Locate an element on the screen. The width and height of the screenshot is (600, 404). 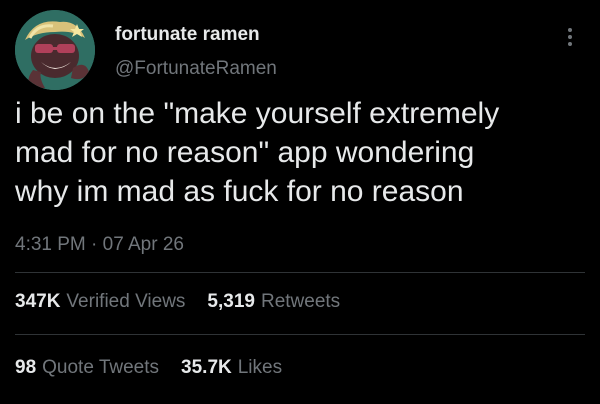
stats-row-2: 98 Quote Tweets 35.7K Likes is located at coordinates (148, 368).